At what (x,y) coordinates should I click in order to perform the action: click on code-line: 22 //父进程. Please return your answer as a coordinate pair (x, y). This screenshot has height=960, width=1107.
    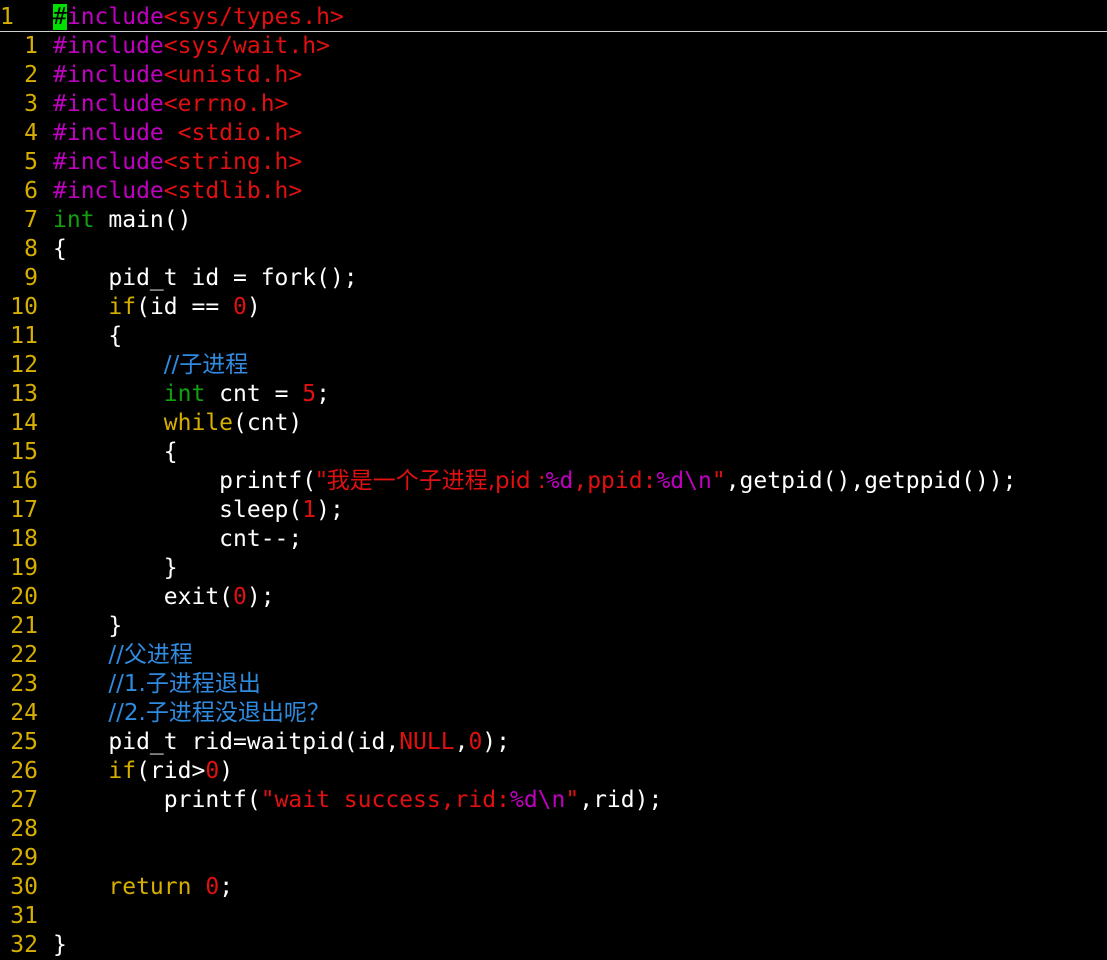
    Looking at the image, I should click on (553, 655).